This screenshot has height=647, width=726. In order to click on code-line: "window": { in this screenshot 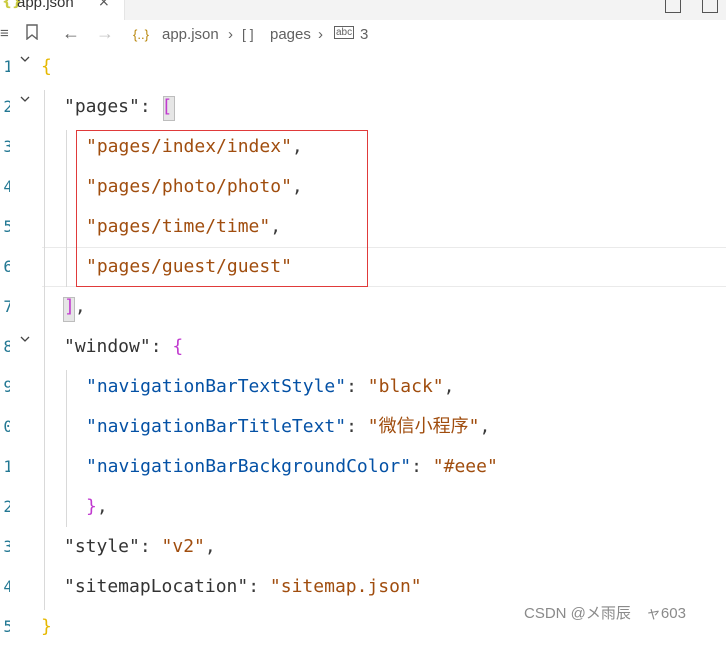, I will do `click(124, 346)`.